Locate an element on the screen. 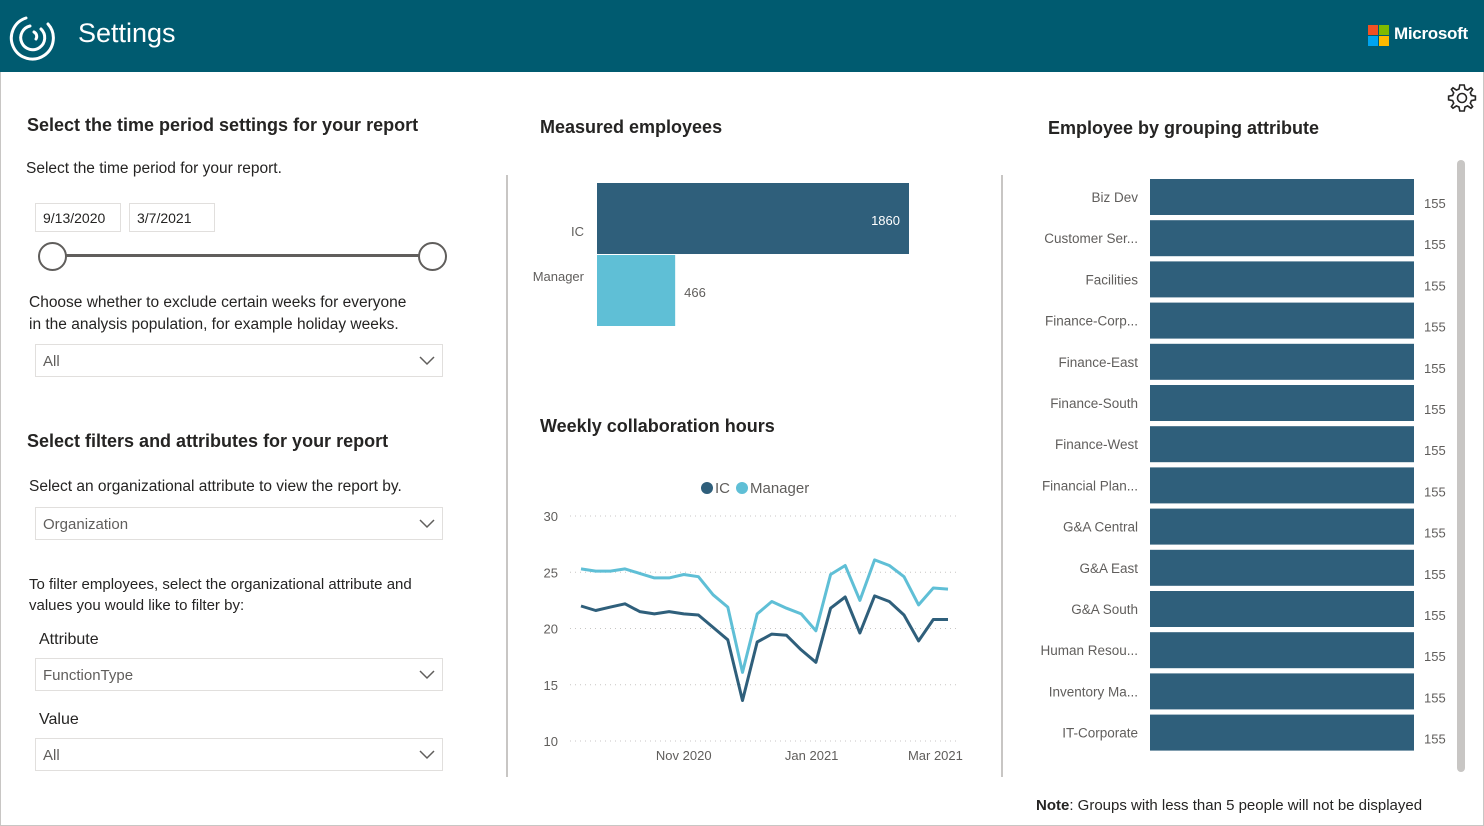 The width and height of the screenshot is (1484, 826). measured-bar-ic is located at coordinates (753, 218).